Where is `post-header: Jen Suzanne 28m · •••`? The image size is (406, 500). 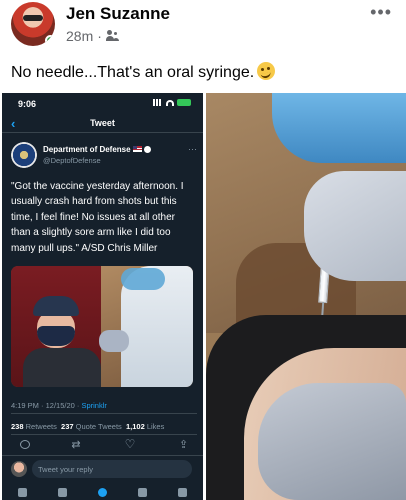
post-header: Jen Suzanne 28m · ••• is located at coordinates (203, 28).